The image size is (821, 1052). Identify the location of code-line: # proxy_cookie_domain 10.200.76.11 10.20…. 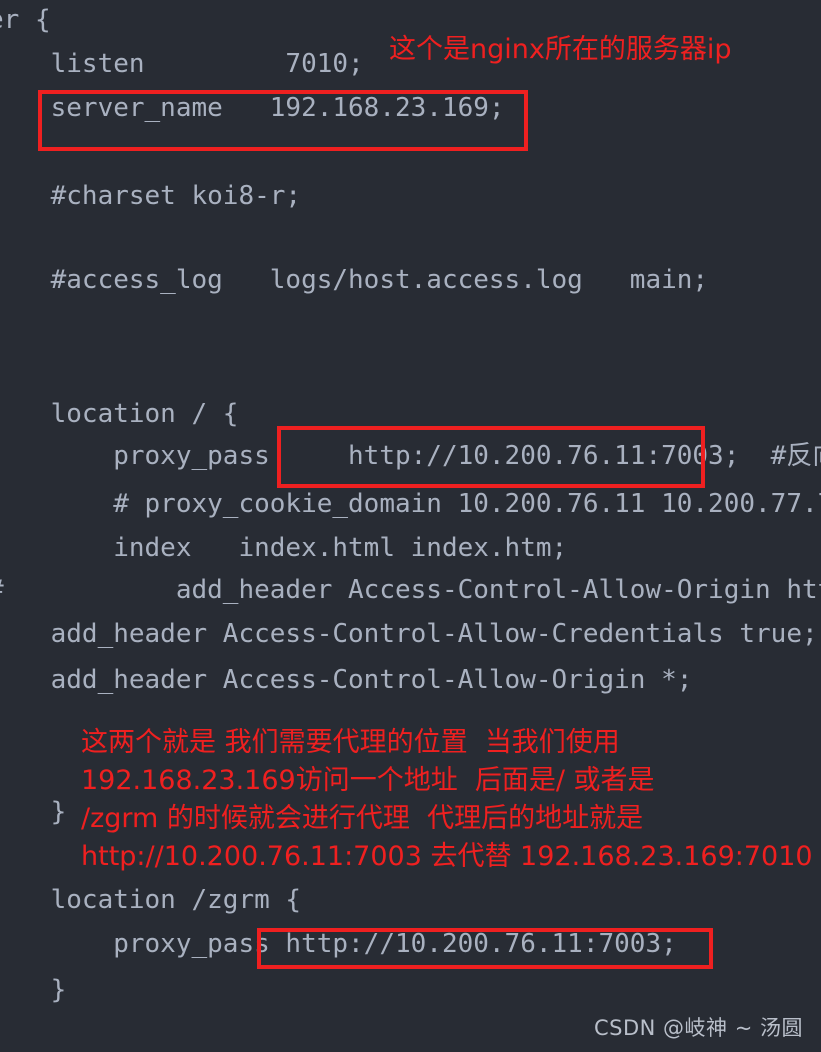
(410, 504).